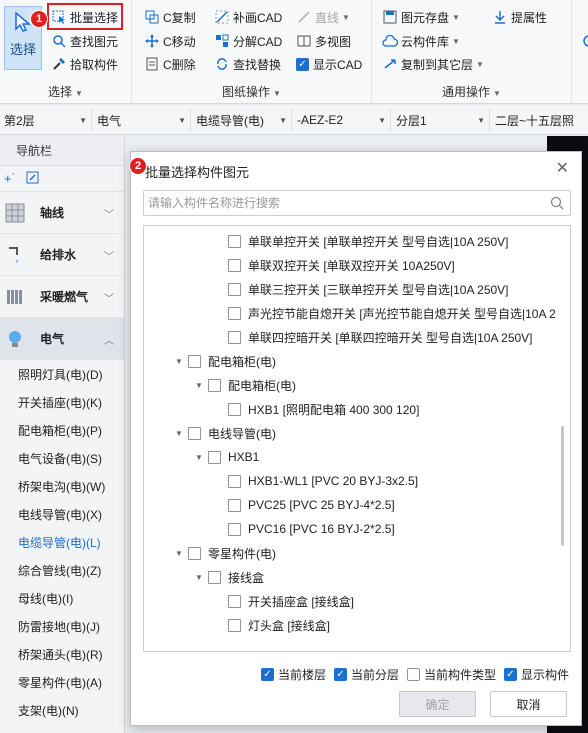 This screenshot has height=733, width=588. Describe the element at coordinates (392, 313) in the screenshot. I see `tree-item: 声光控节能自熄开关 [声光控节能自熄开关 型号自选|10A 2` at that location.